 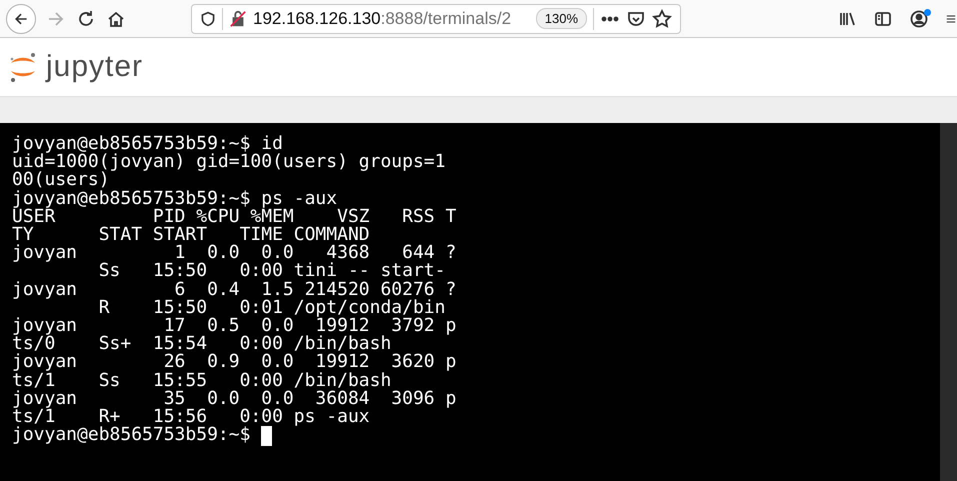 What do you see at coordinates (202, 344) in the screenshot?
I see `terminal-line: ts/0 Ss+ 15:54 0:00 /bin/bash` at bounding box center [202, 344].